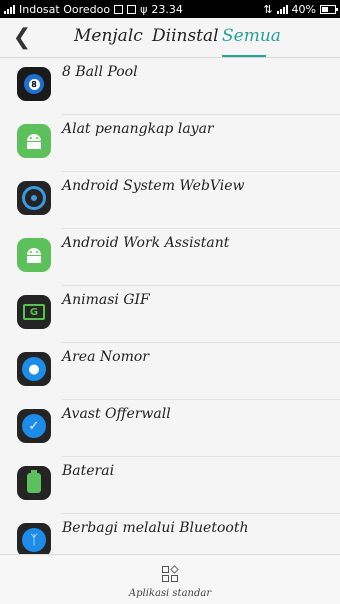 The width and height of the screenshot is (340, 604). I want to click on list-item: G Animasi GIF, so click(170, 314).